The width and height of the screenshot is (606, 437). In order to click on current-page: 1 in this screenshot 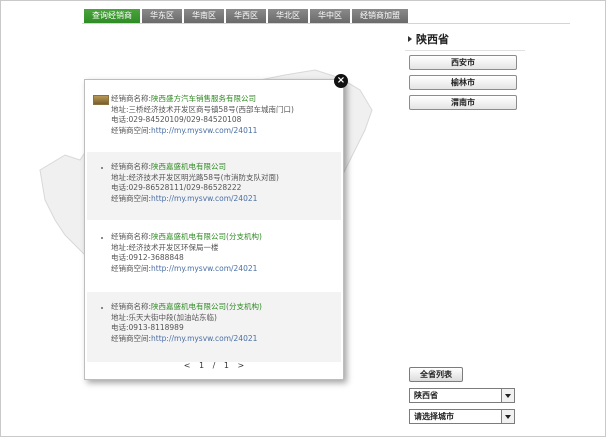, I will do `click(202, 365)`.